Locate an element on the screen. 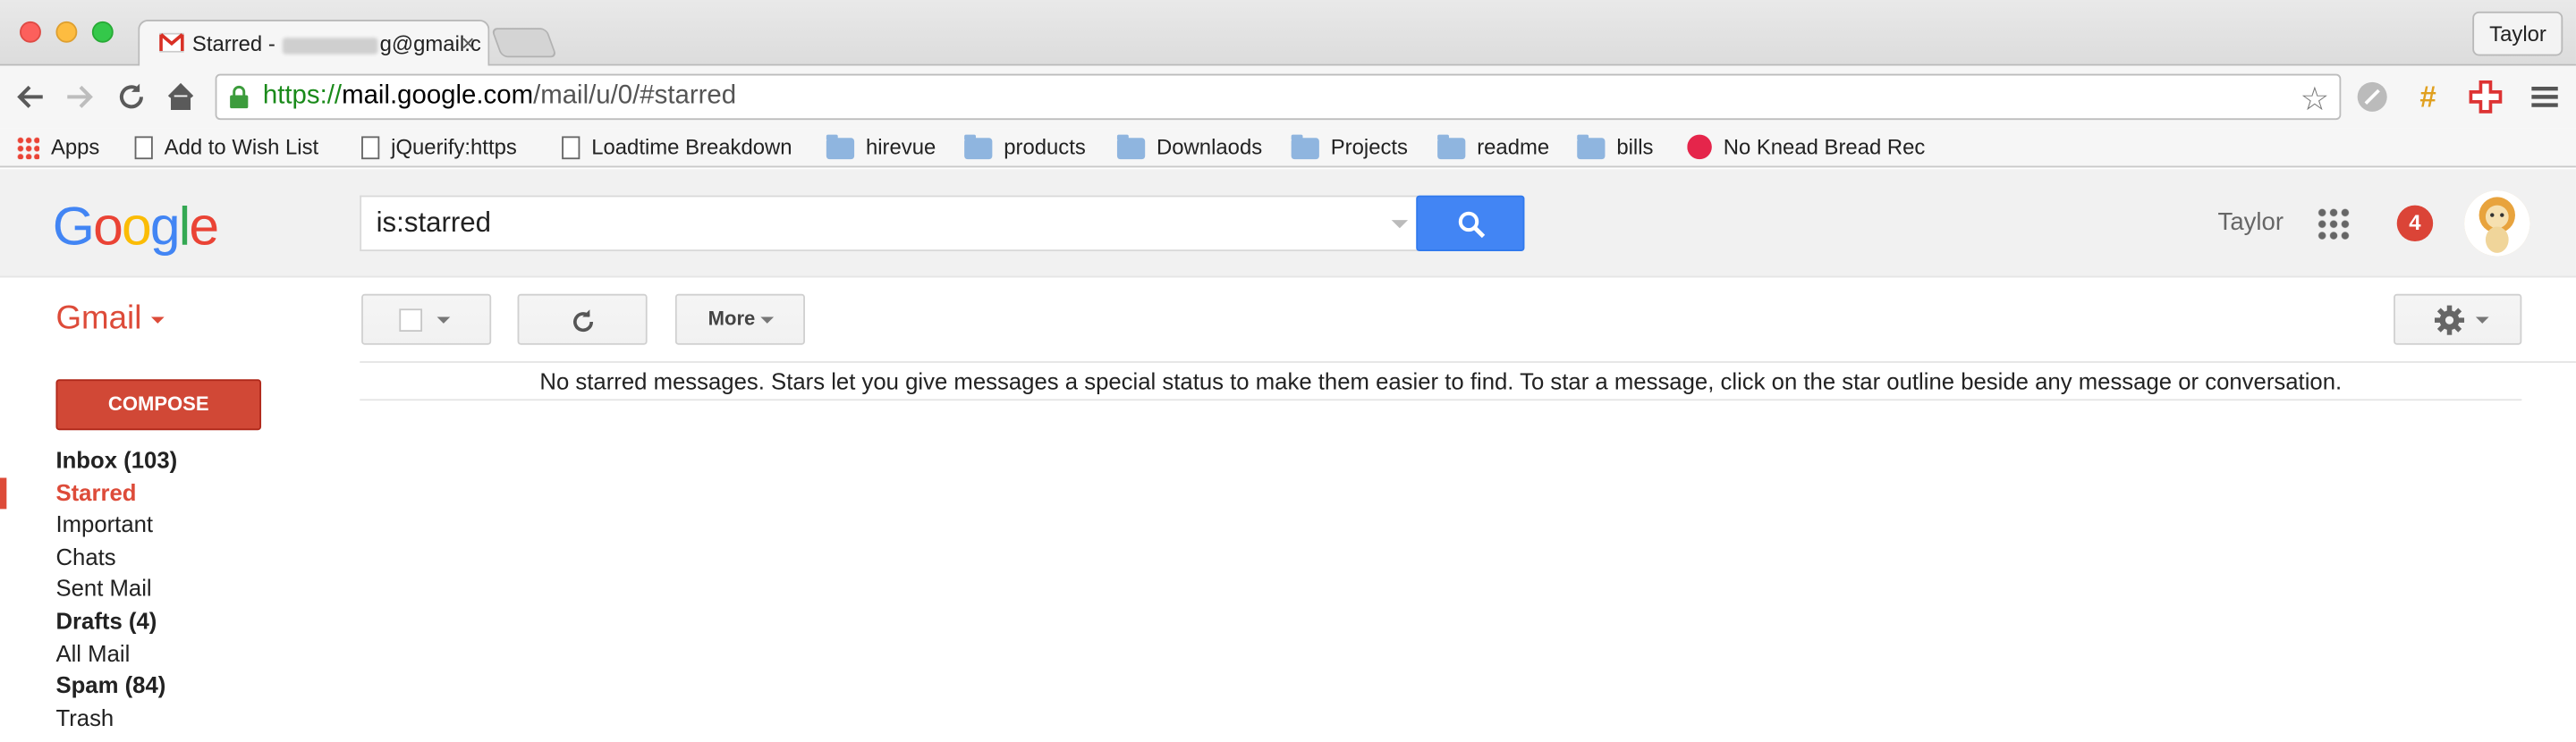 The image size is (2576, 742). bookmark-folder-projects: Projects is located at coordinates (1349, 147).